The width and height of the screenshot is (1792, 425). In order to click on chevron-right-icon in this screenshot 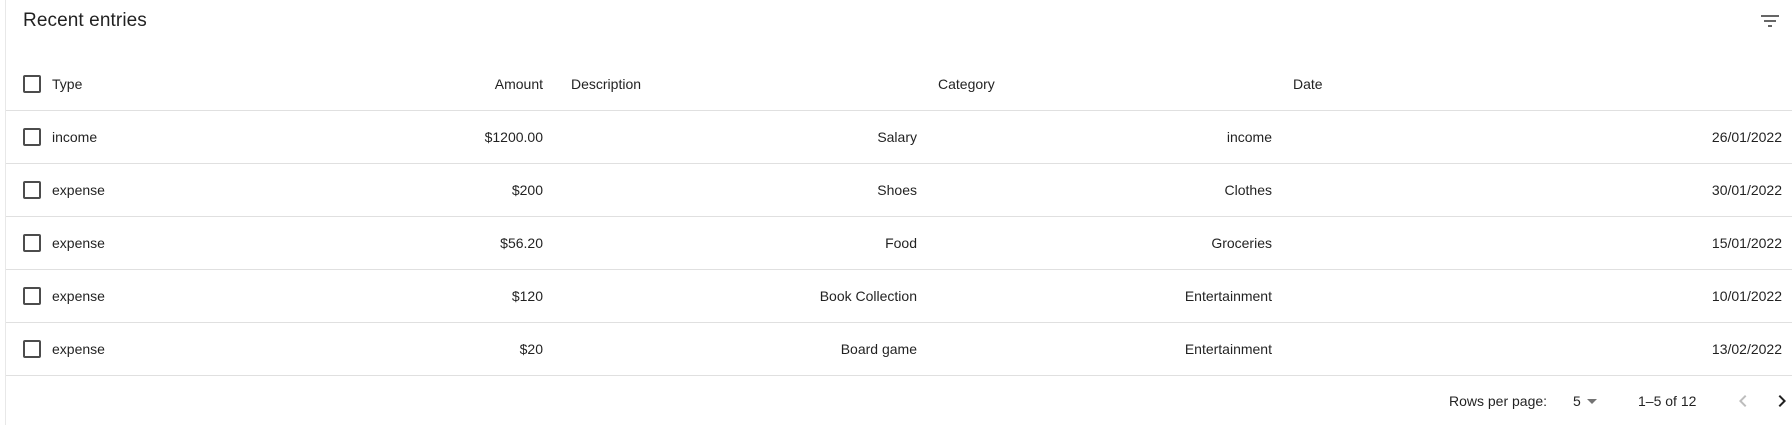, I will do `click(1782, 401)`.